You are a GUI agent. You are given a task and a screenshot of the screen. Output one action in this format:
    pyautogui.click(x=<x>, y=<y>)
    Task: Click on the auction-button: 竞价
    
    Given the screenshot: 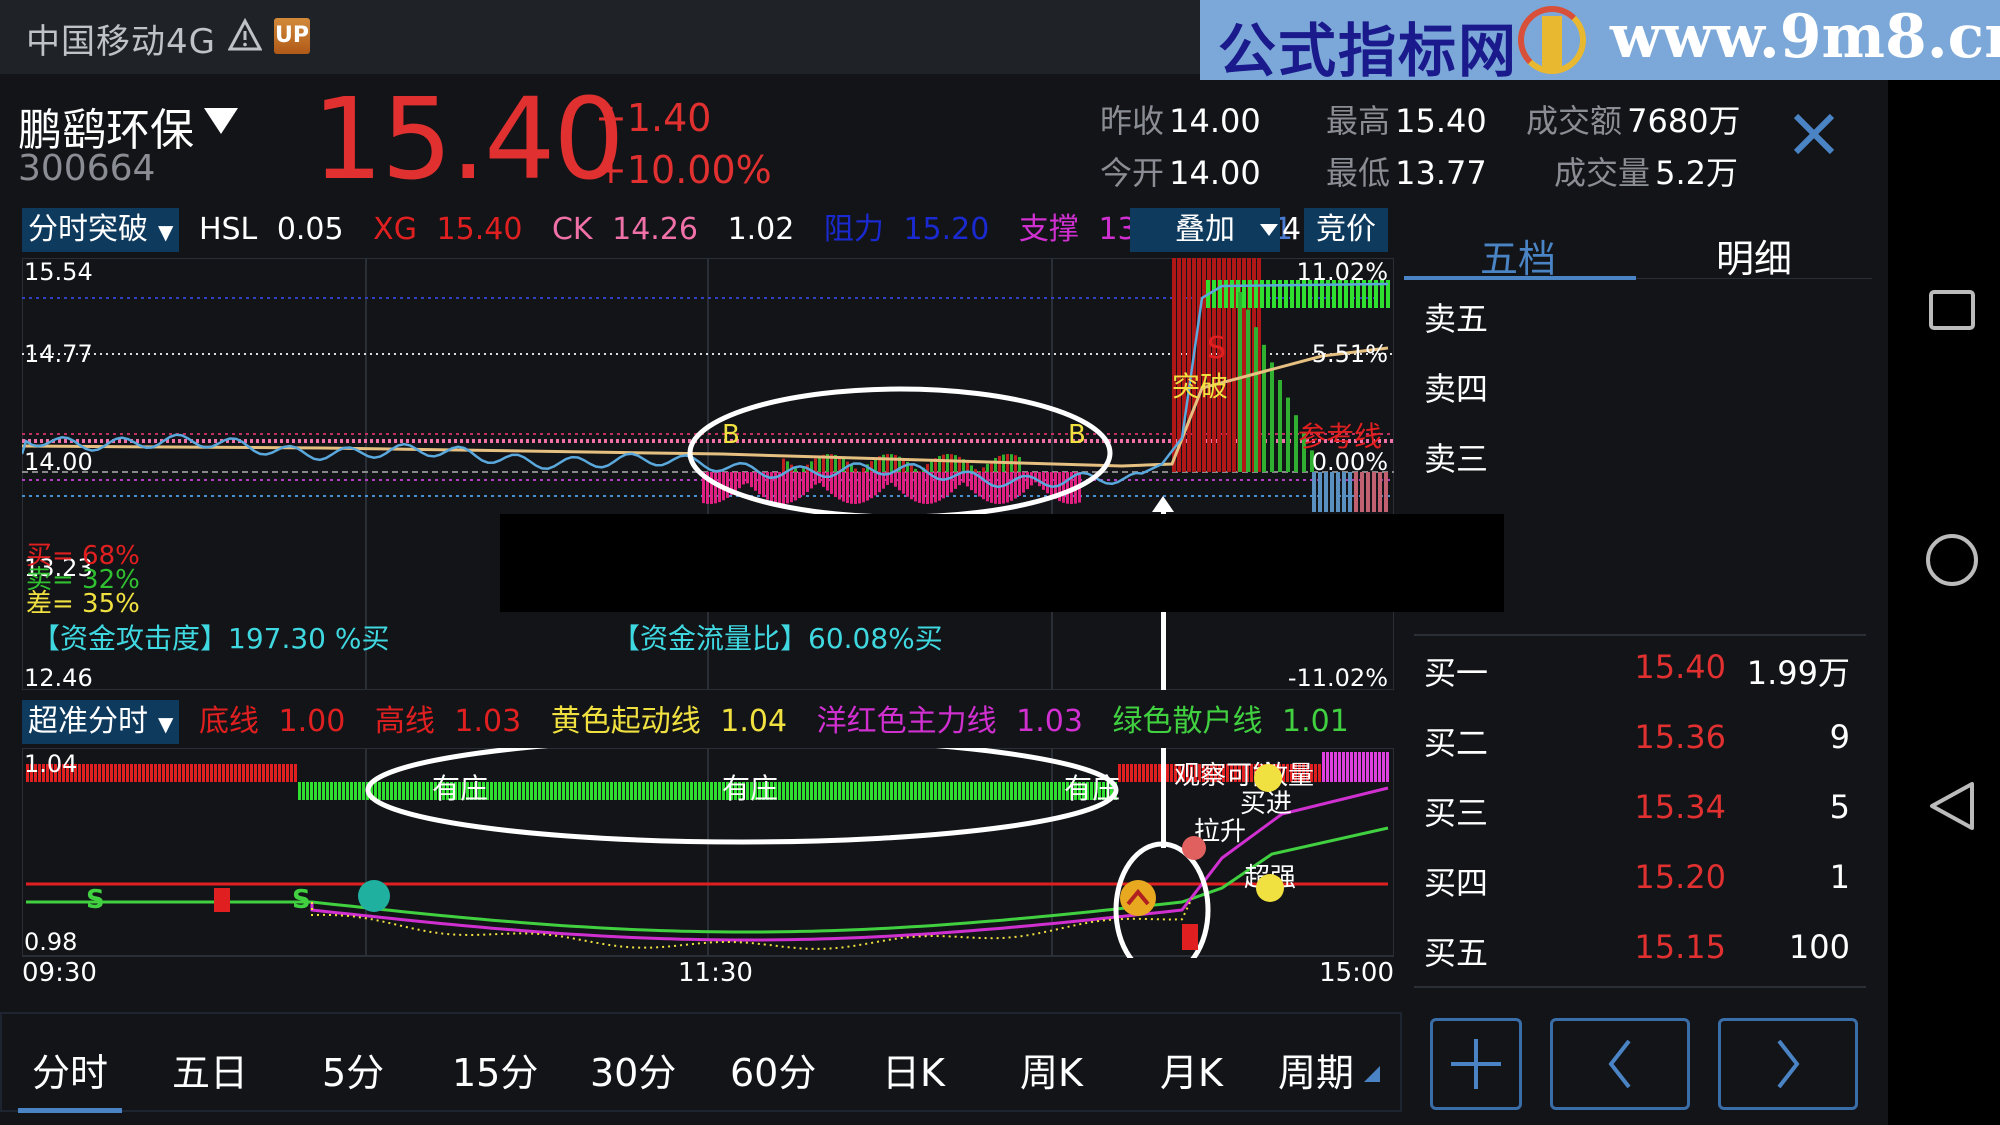 What is the action you would take?
    pyautogui.click(x=1346, y=230)
    